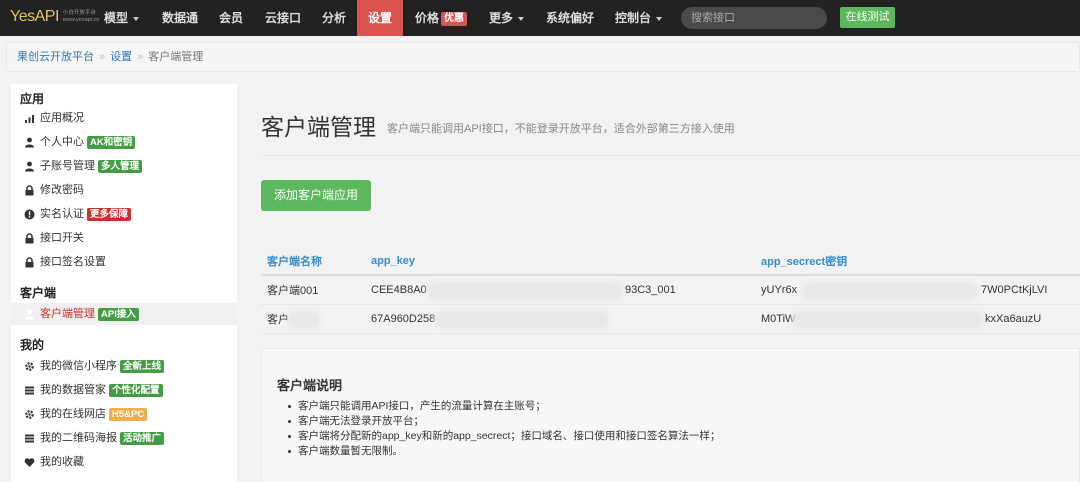 The height and width of the screenshot is (482, 1080). I want to click on sidebar-item-label: 我的收藏, so click(62, 462).